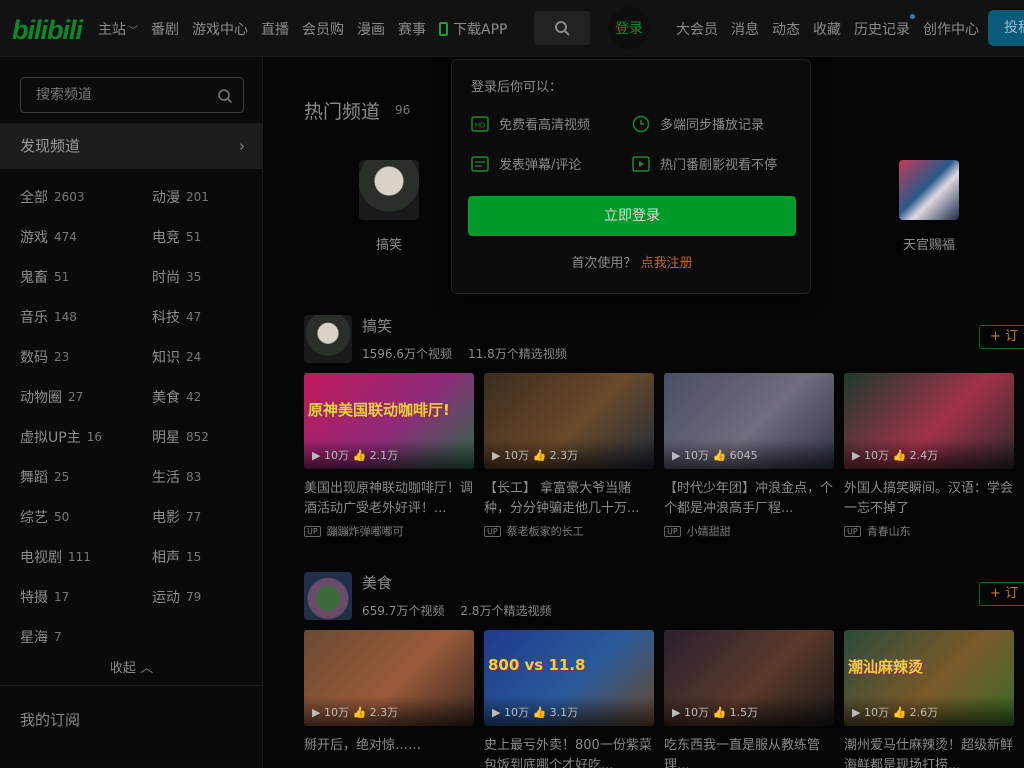 The image size is (1024, 768). Describe the element at coordinates (131, 146) in the screenshot. I see `discover-channels: 发现频道 ›` at that location.